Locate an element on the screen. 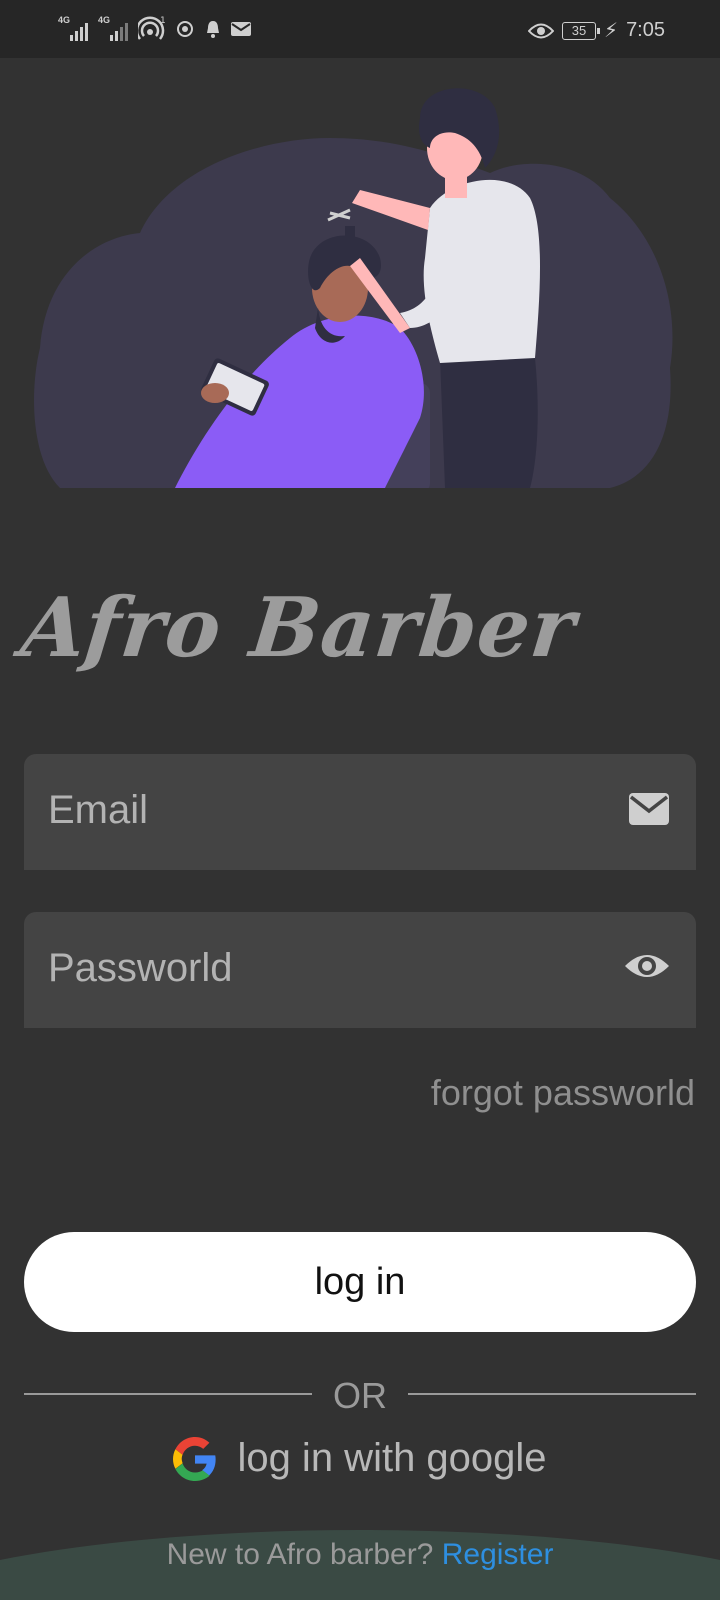 This screenshot has width=720, height=1600. or-label: OR is located at coordinates (360, 1395).